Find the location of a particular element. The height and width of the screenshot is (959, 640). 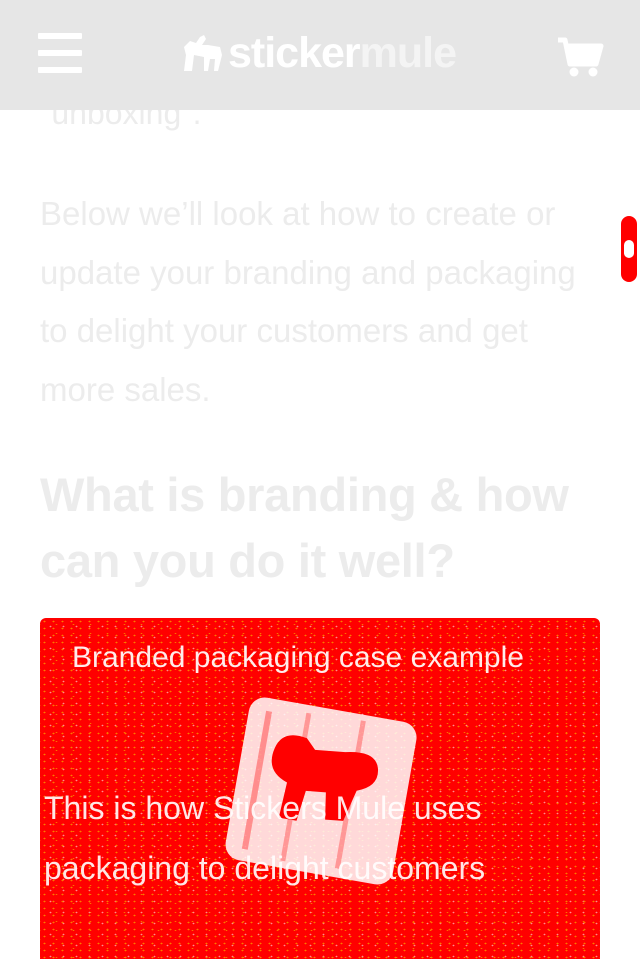

top-header: sticker mule is located at coordinates (320, 55).